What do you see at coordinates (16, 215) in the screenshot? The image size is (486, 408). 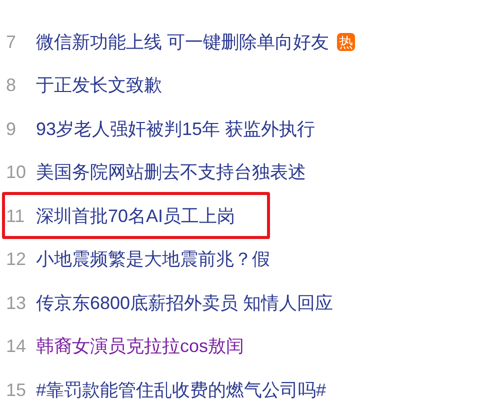 I see `rank-number: 11` at bounding box center [16, 215].